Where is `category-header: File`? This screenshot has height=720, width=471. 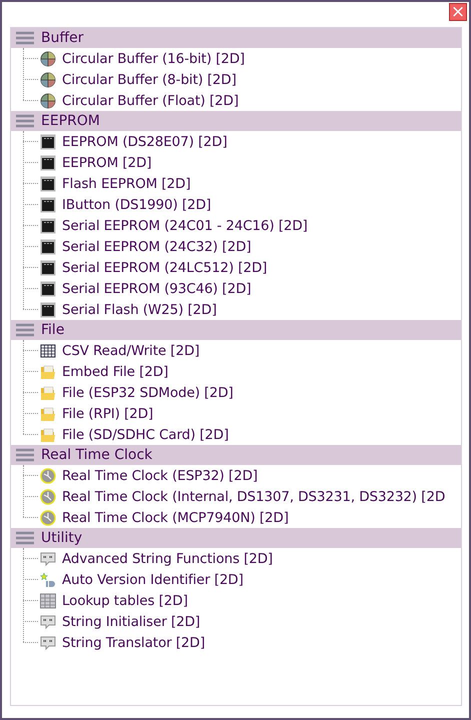
category-header: File is located at coordinates (236, 330).